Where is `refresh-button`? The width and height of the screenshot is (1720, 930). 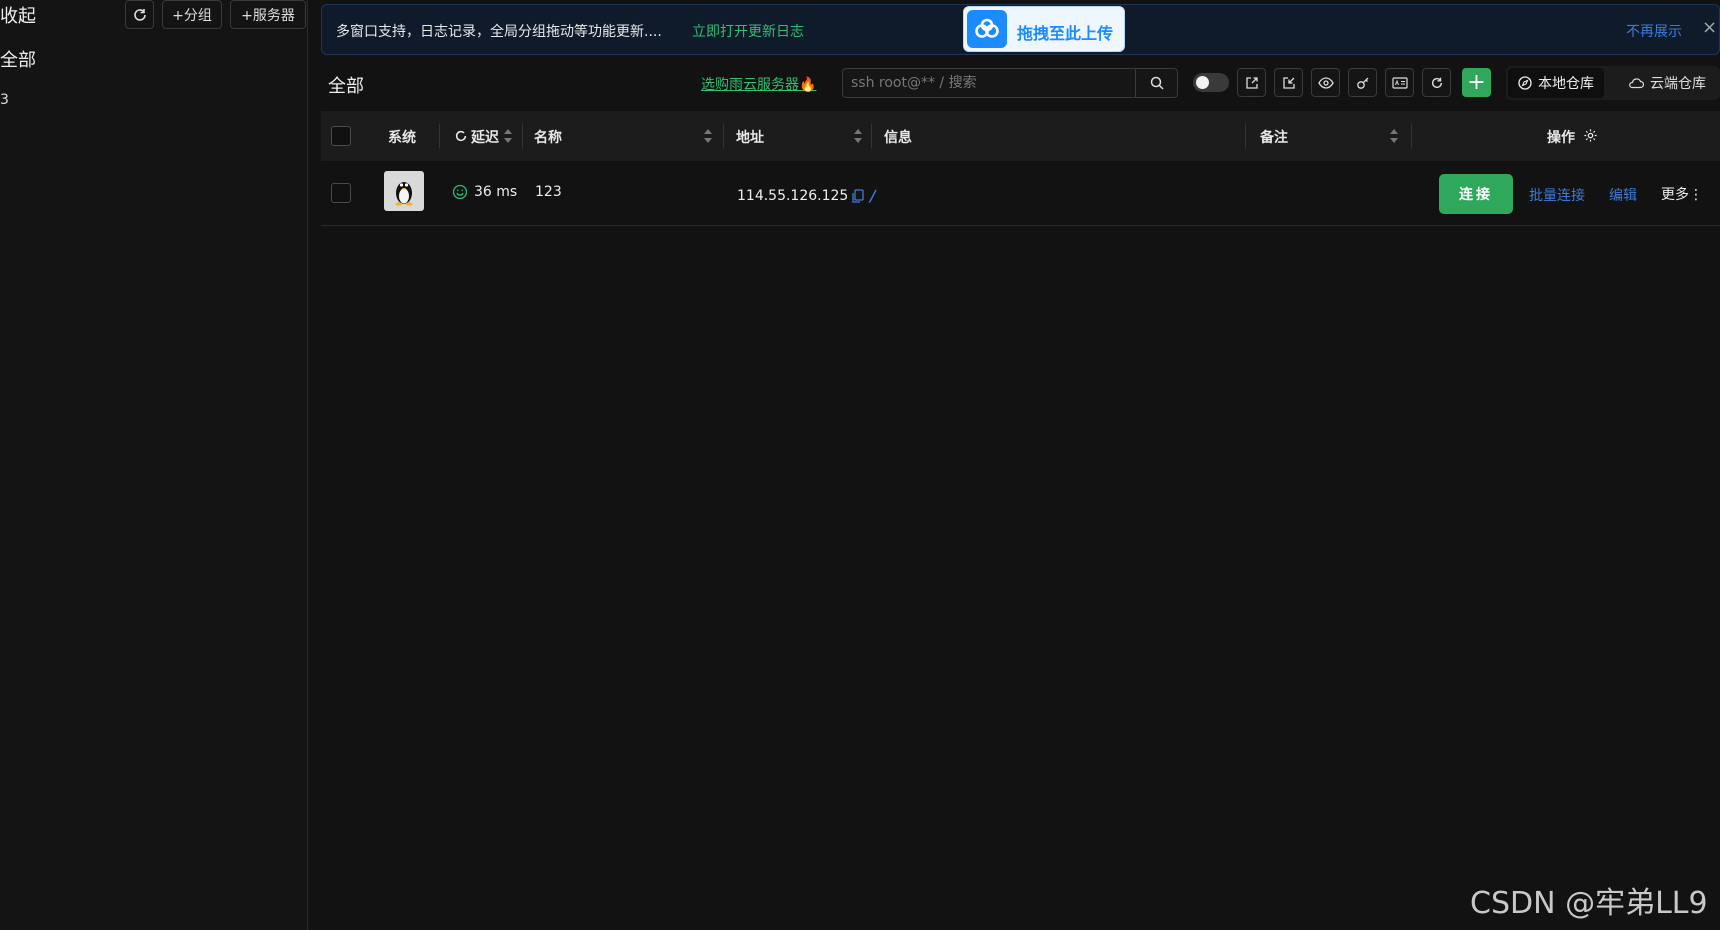
refresh-button is located at coordinates (1436, 82).